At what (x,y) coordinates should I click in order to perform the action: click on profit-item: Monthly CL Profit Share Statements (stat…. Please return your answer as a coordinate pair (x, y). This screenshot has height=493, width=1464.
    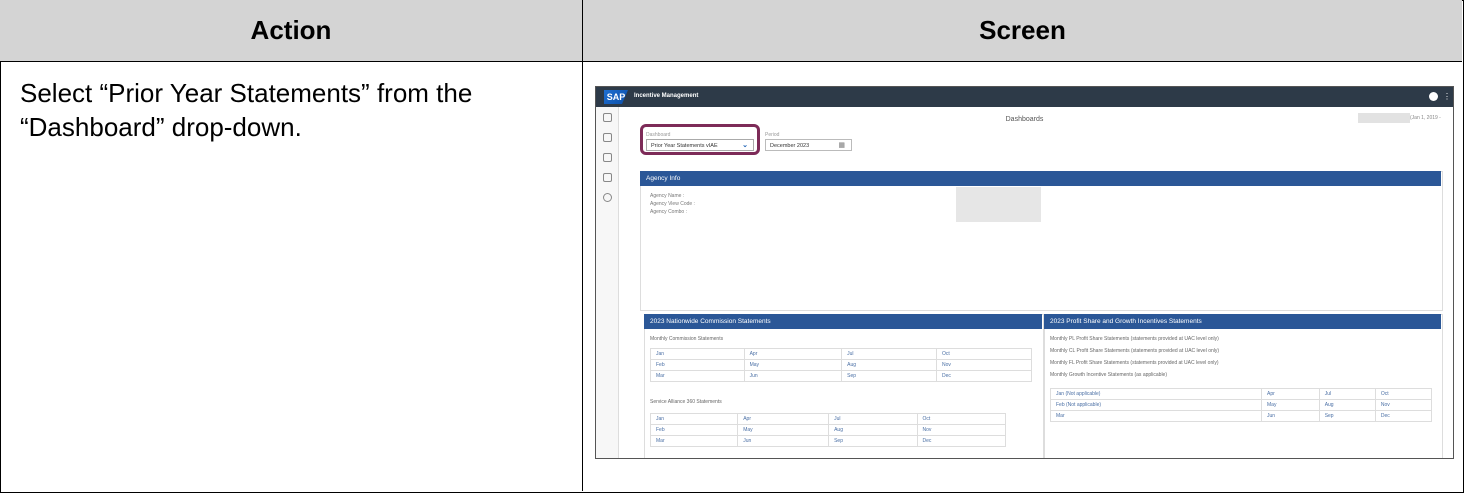
    Looking at the image, I should click on (1135, 351).